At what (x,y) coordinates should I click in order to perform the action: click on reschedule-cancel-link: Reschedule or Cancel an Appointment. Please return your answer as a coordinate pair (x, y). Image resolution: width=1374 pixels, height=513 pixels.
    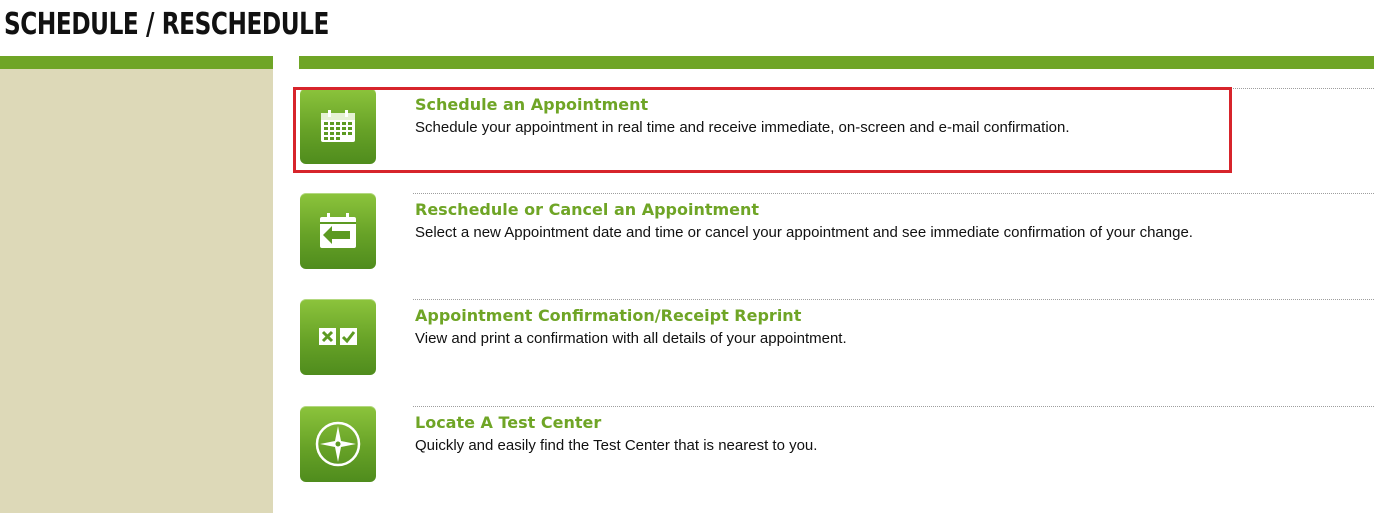
    Looking at the image, I should click on (587, 209).